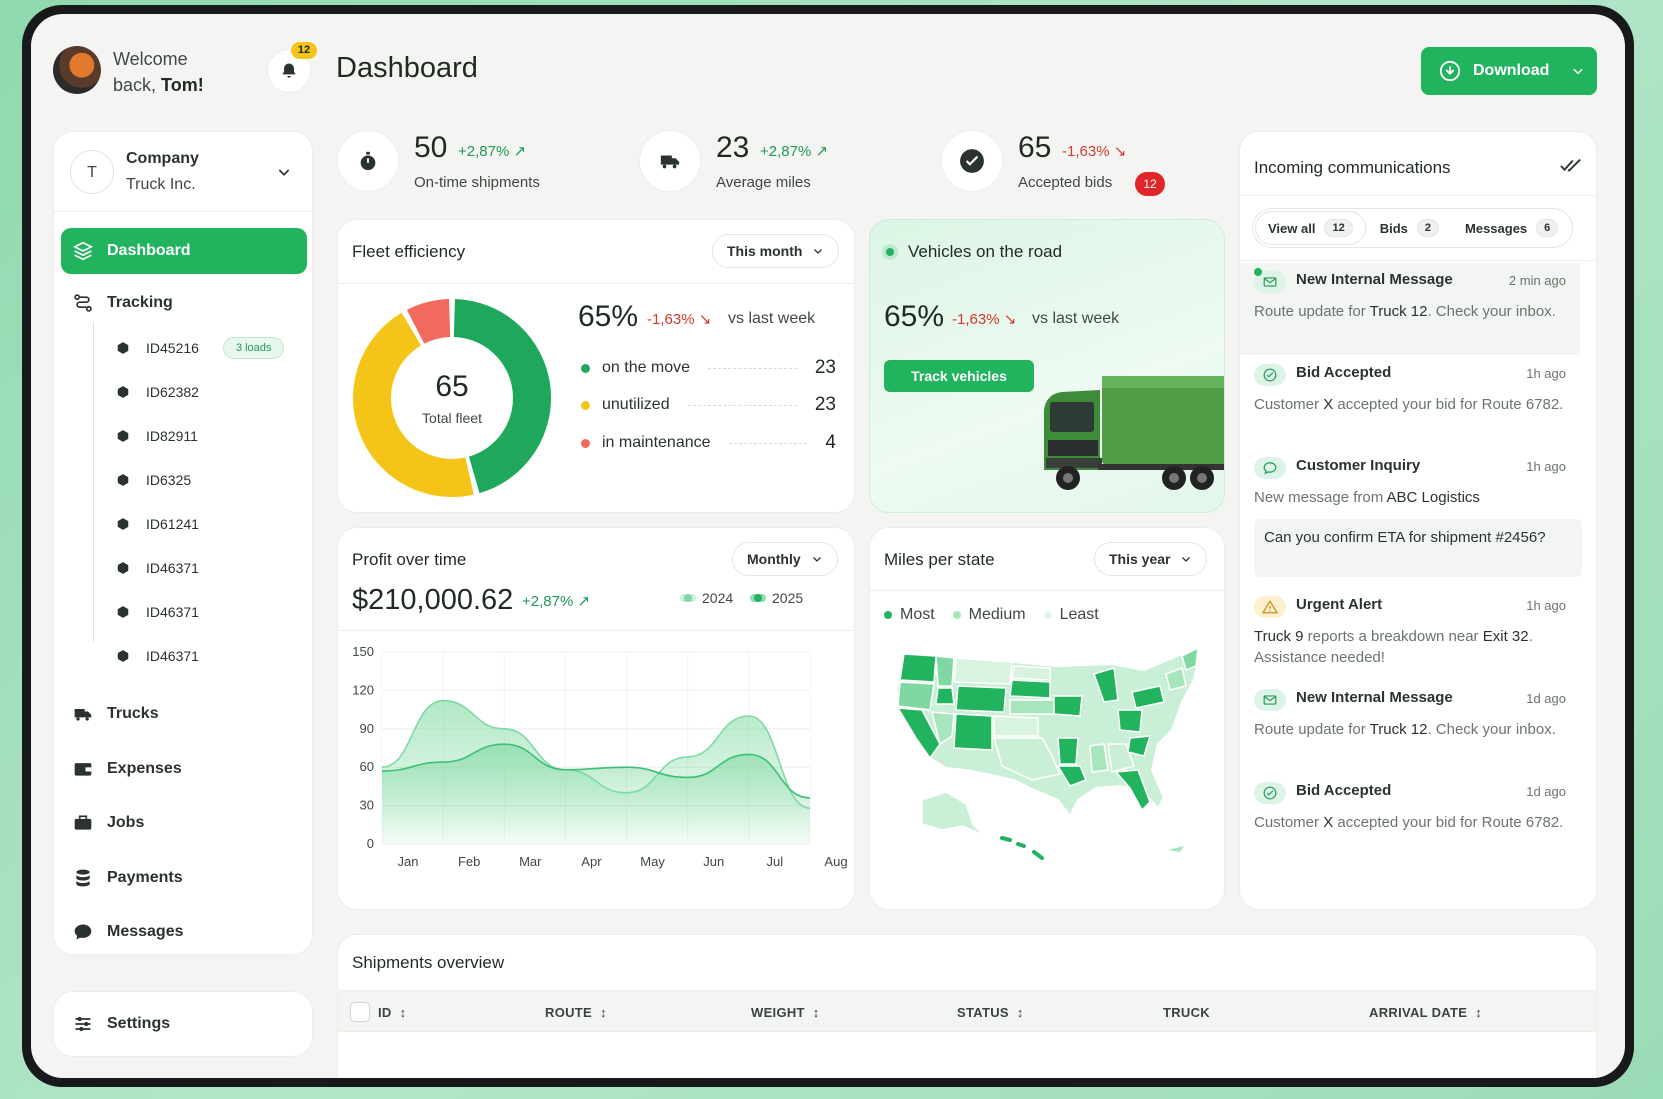 The width and height of the screenshot is (1663, 1099). What do you see at coordinates (184, 769) in the screenshot?
I see `sidebar-item-expenses: Expenses` at bounding box center [184, 769].